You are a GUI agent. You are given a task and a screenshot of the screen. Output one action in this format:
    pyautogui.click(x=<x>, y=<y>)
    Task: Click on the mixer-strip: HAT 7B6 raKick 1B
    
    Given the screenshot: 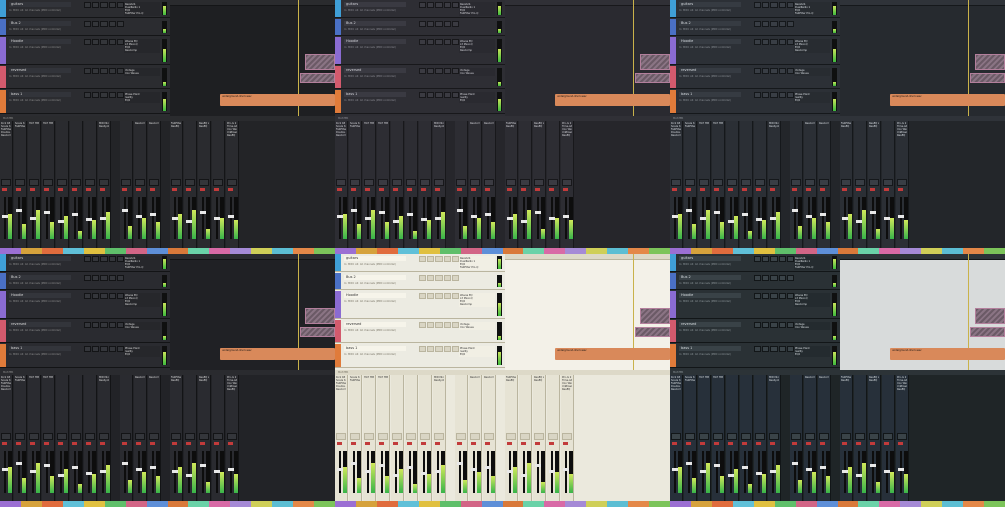 What is the action you would take?
    pyautogui.click(x=34, y=440)
    